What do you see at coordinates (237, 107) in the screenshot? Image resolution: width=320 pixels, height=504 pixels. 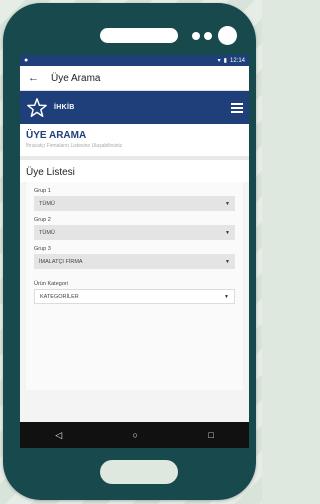 I see `hamburger-menu-icon` at bounding box center [237, 107].